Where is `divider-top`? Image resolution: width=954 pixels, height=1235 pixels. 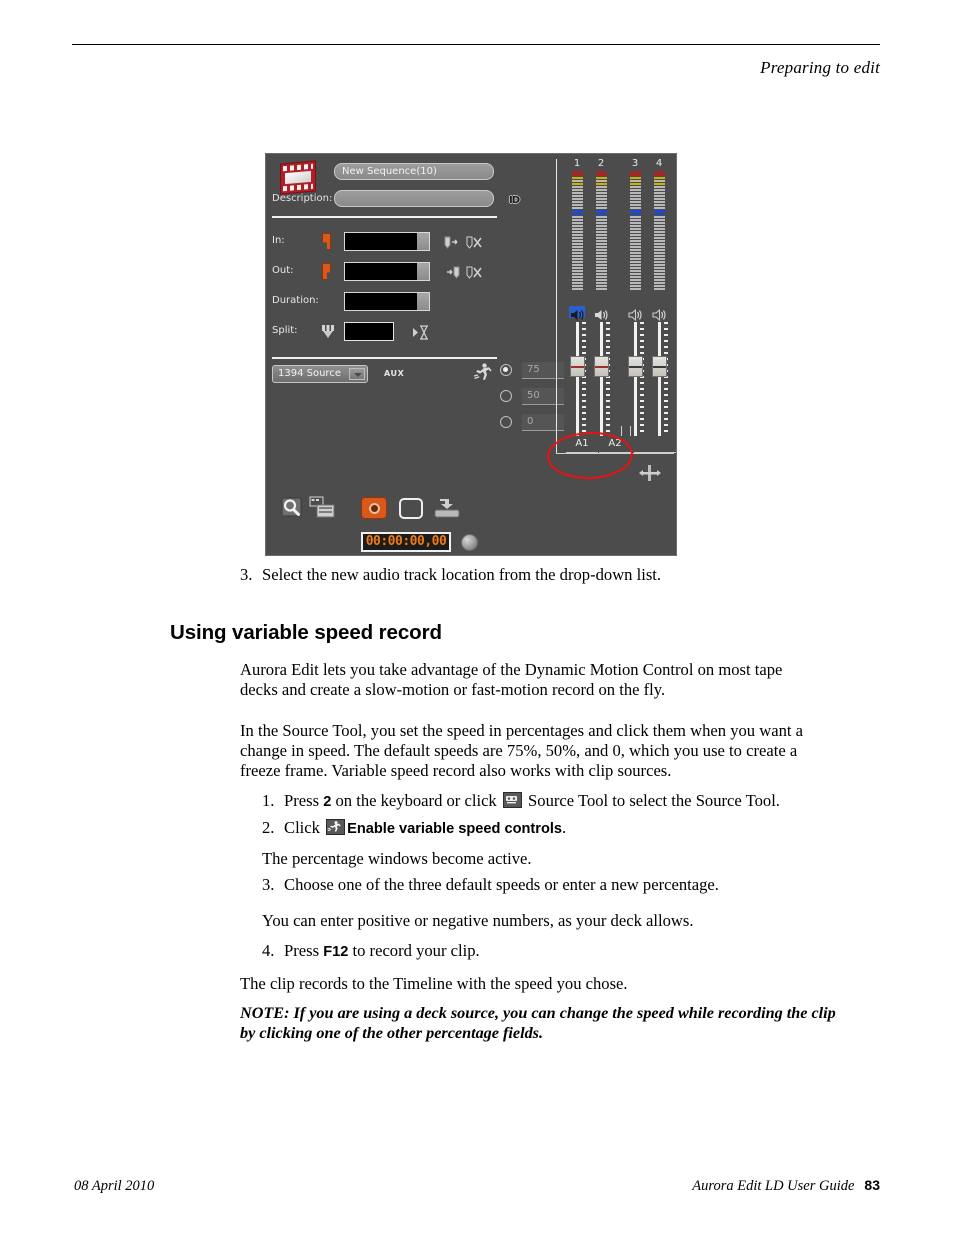
divider-top is located at coordinates (384, 217).